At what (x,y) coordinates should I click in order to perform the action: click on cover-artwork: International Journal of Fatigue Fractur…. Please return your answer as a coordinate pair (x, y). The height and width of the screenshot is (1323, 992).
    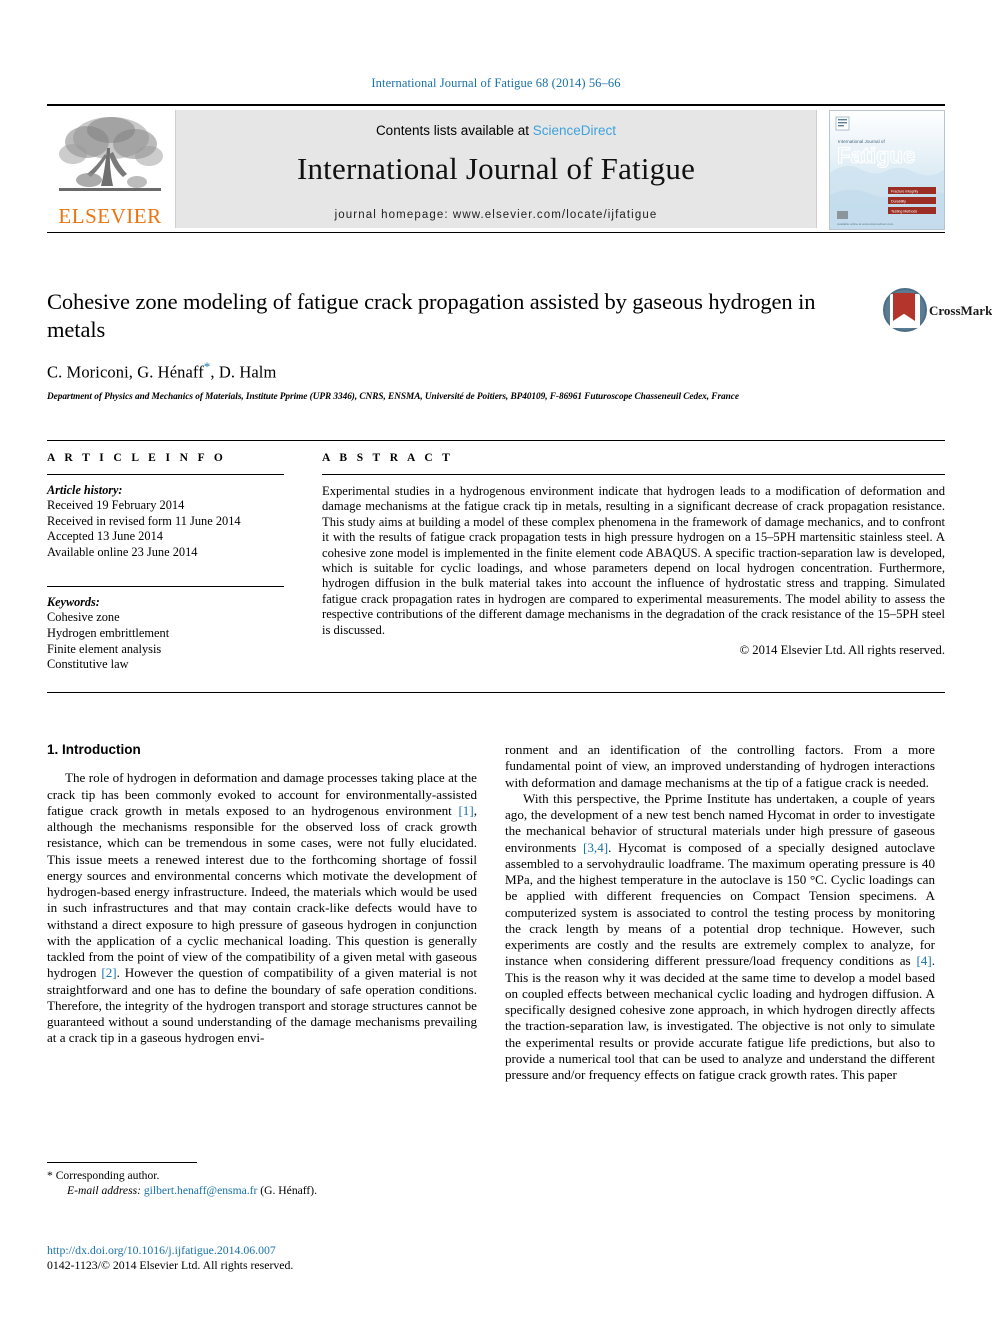
    Looking at the image, I should click on (887, 170).